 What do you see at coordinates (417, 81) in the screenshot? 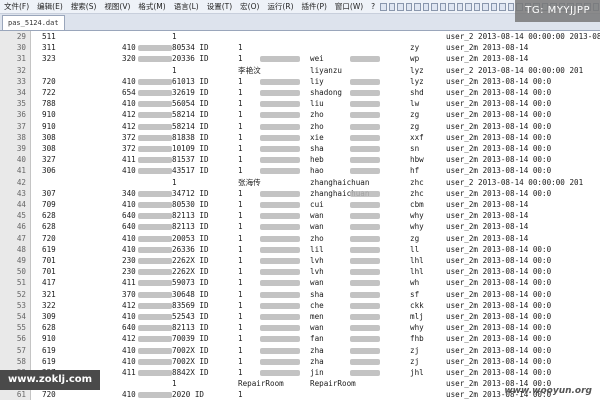
I see `line-field-c6: lyz` at bounding box center [417, 81].